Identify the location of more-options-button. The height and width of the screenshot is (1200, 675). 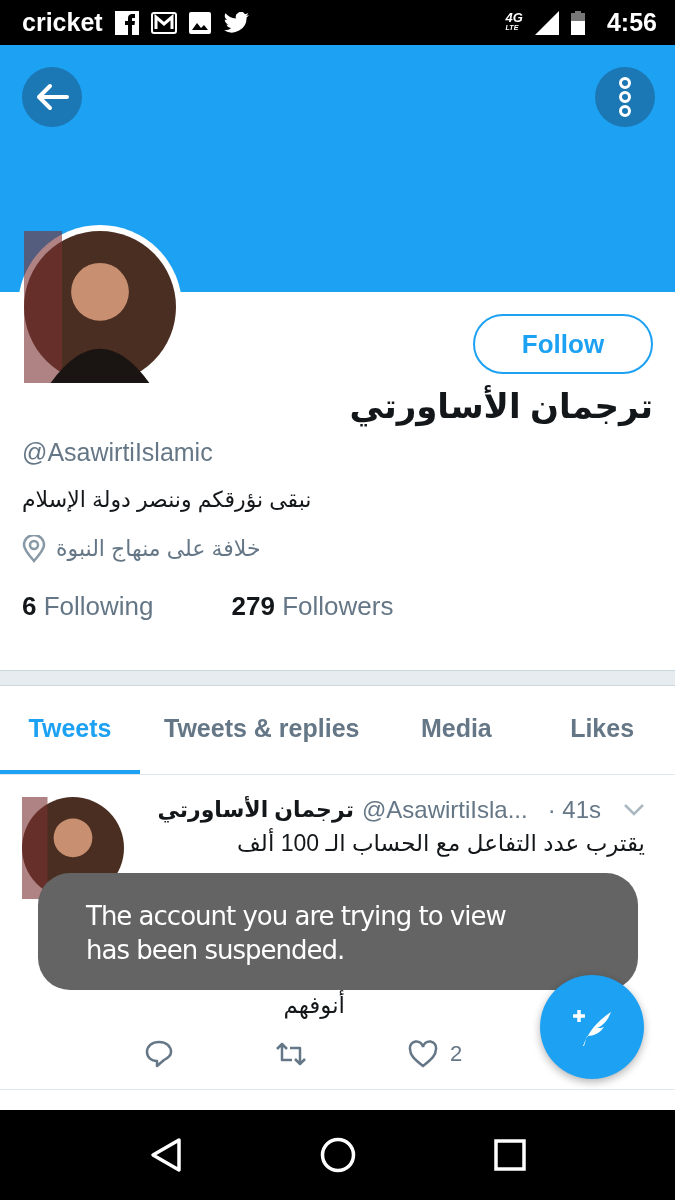
(625, 97).